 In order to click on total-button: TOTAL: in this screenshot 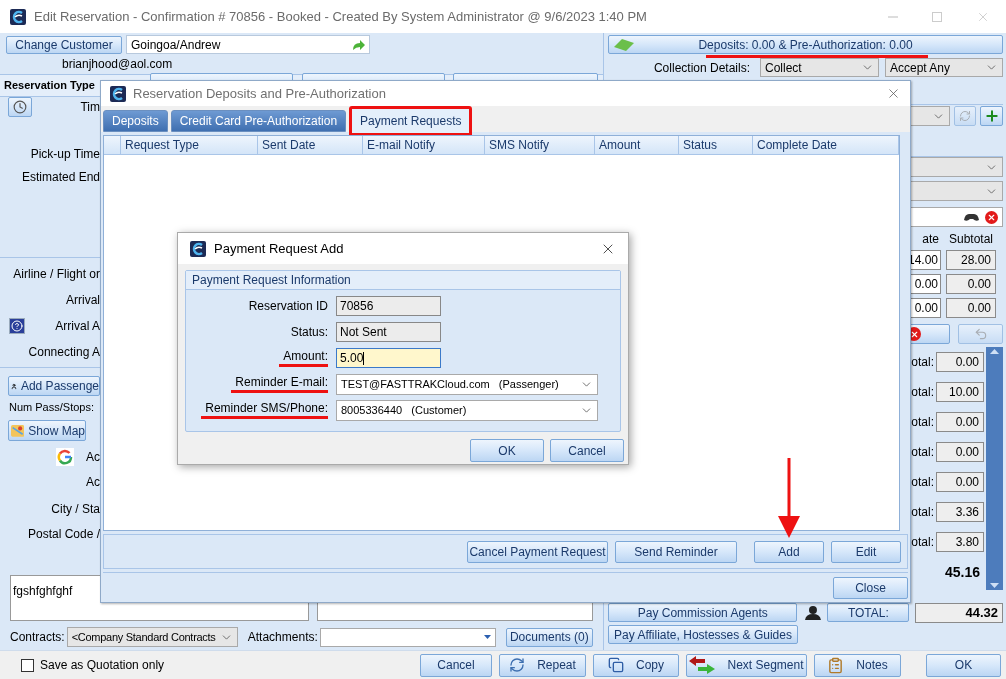, I will do `click(868, 612)`.